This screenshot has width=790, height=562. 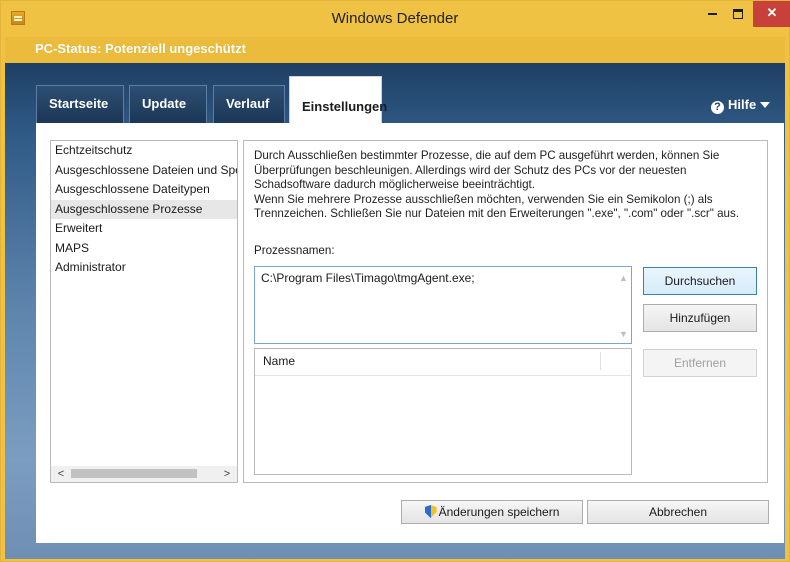 I want to click on close-icon: ✕, so click(x=772, y=12).